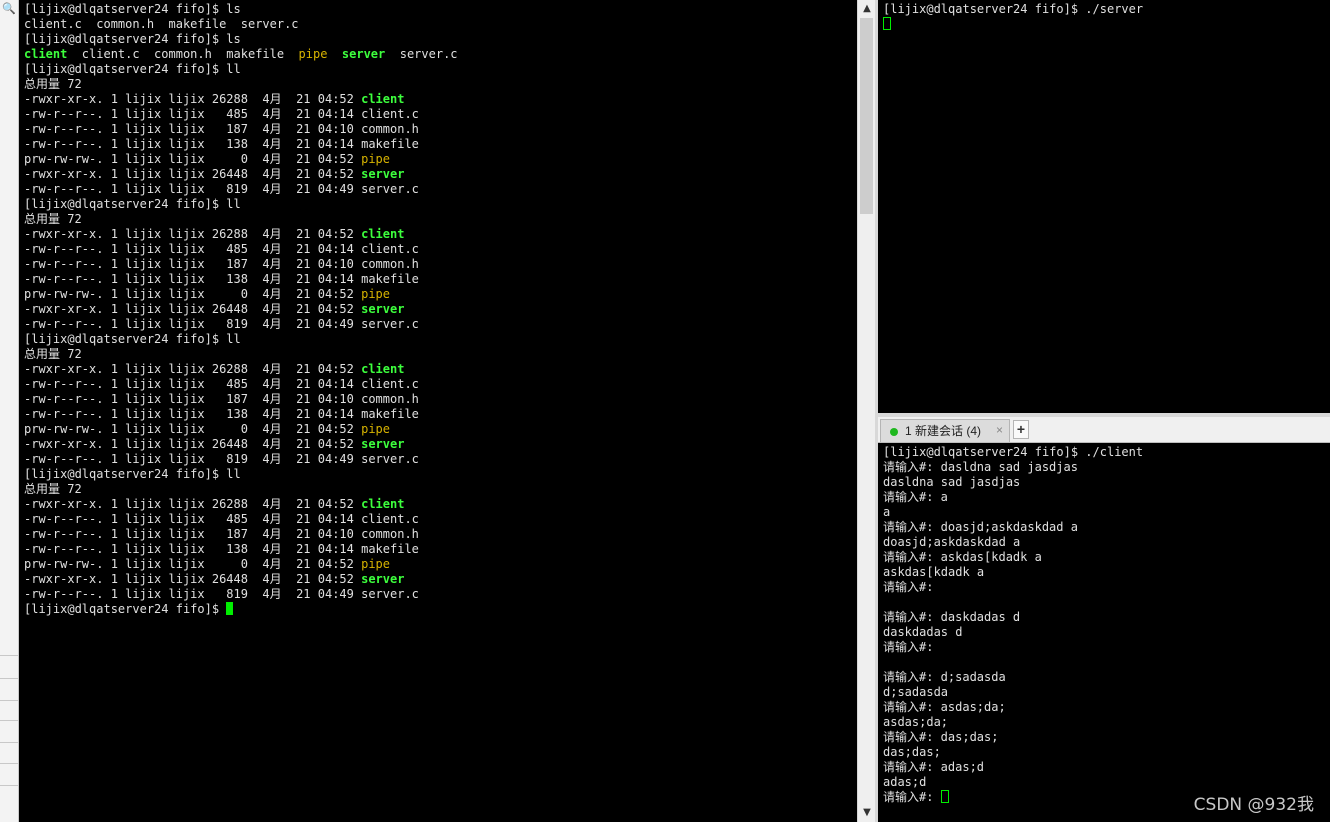  What do you see at coordinates (132, 9) in the screenshot?
I see `terminal-text: [lijix@dlqatserver24 fifo]$ ls` at bounding box center [132, 9].